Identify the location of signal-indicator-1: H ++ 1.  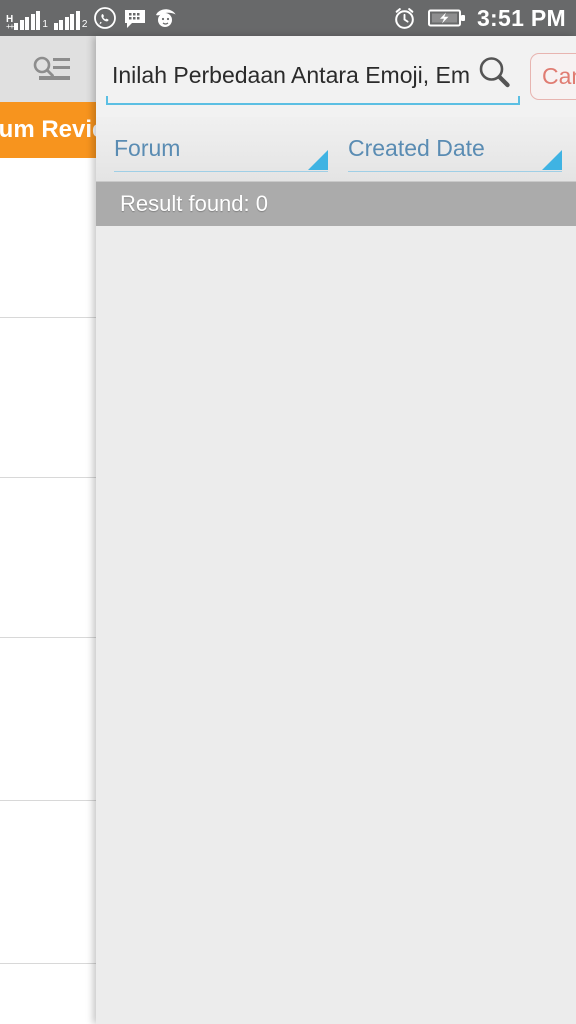
(27, 21).